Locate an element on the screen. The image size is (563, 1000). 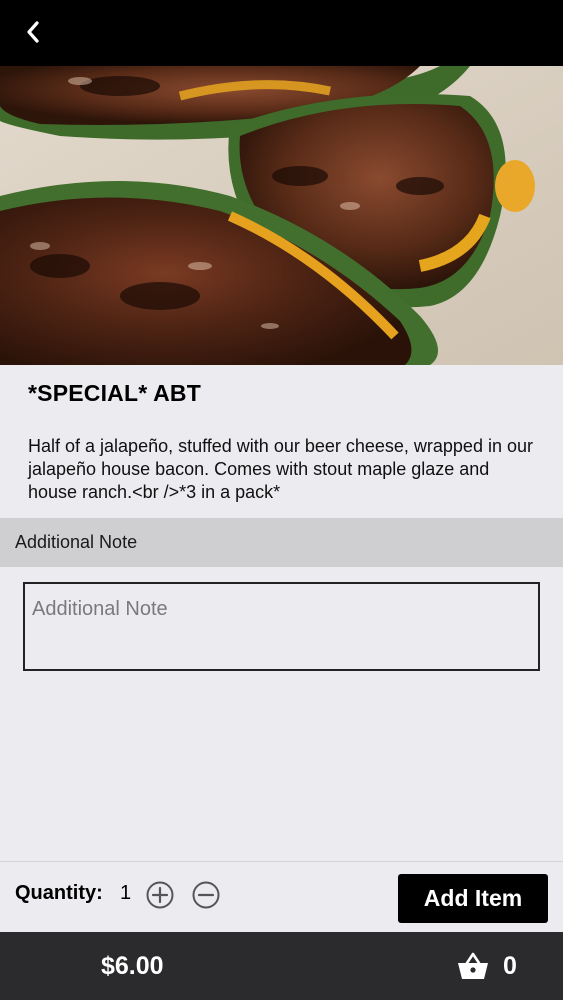
note-section-label: Additional Note is located at coordinates (76, 542).